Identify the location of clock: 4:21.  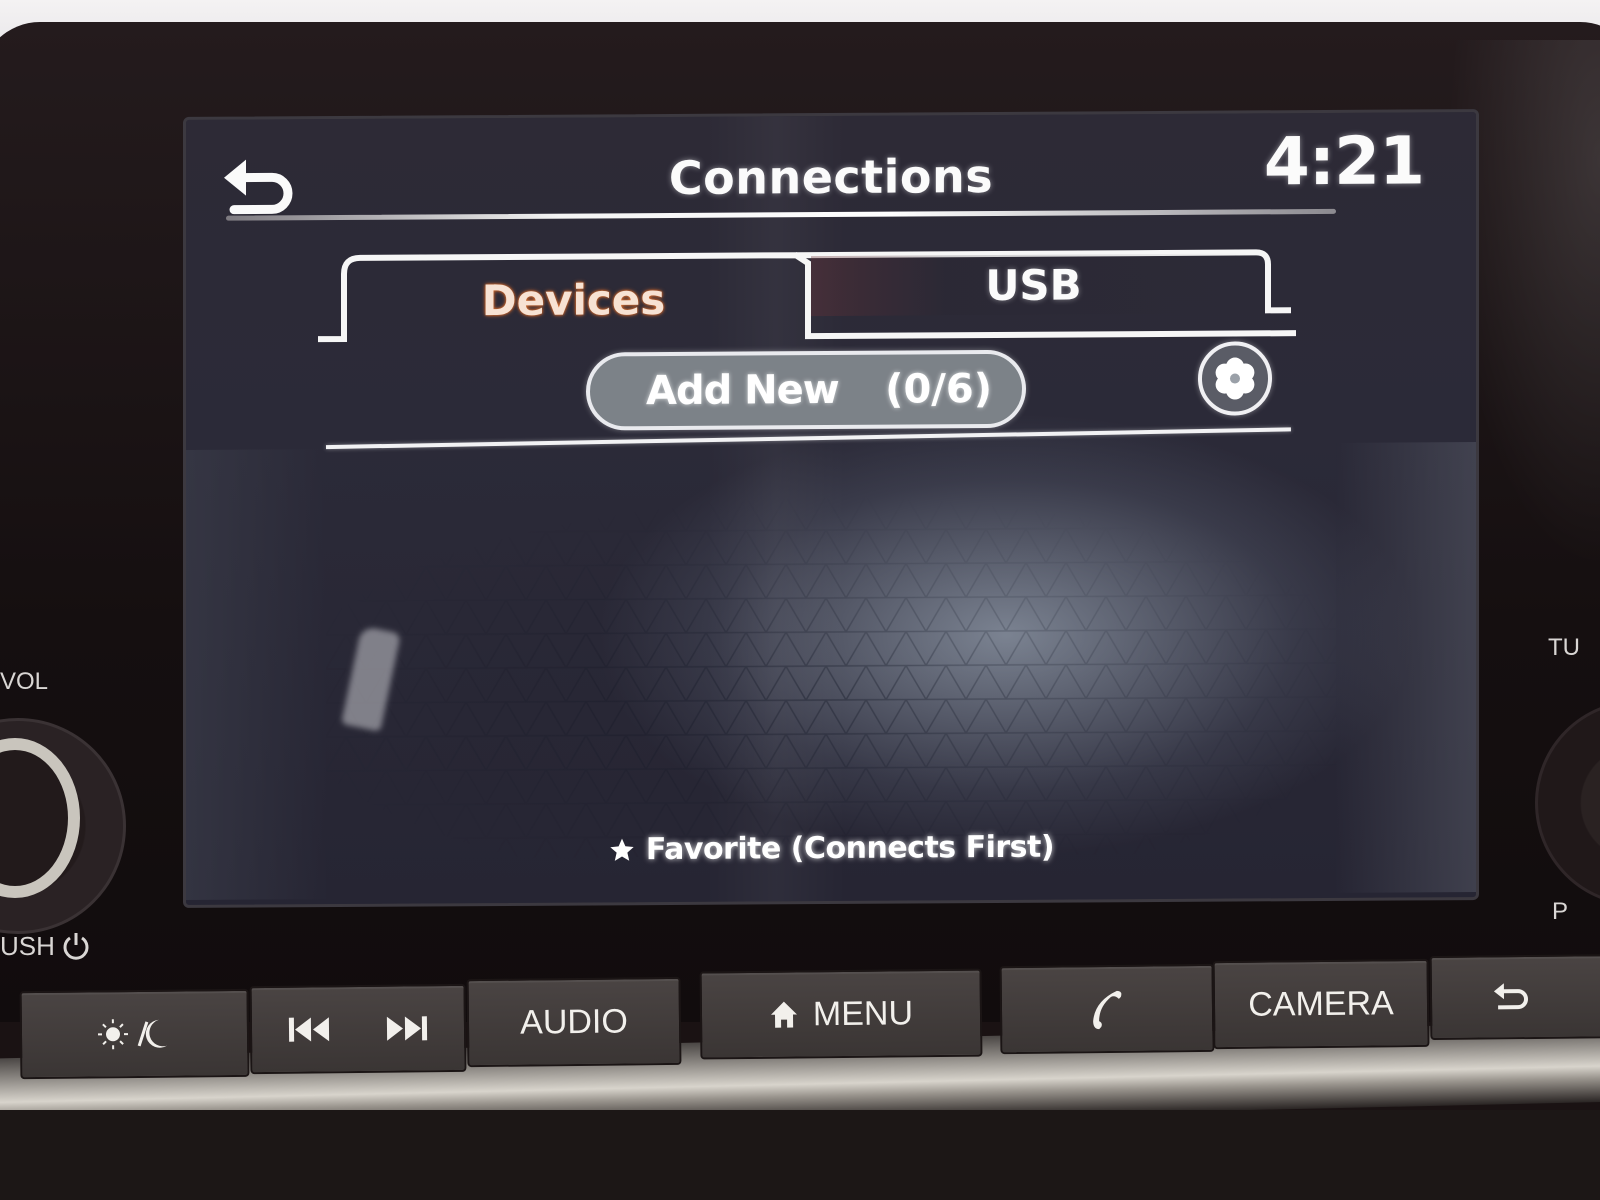
(1343, 161).